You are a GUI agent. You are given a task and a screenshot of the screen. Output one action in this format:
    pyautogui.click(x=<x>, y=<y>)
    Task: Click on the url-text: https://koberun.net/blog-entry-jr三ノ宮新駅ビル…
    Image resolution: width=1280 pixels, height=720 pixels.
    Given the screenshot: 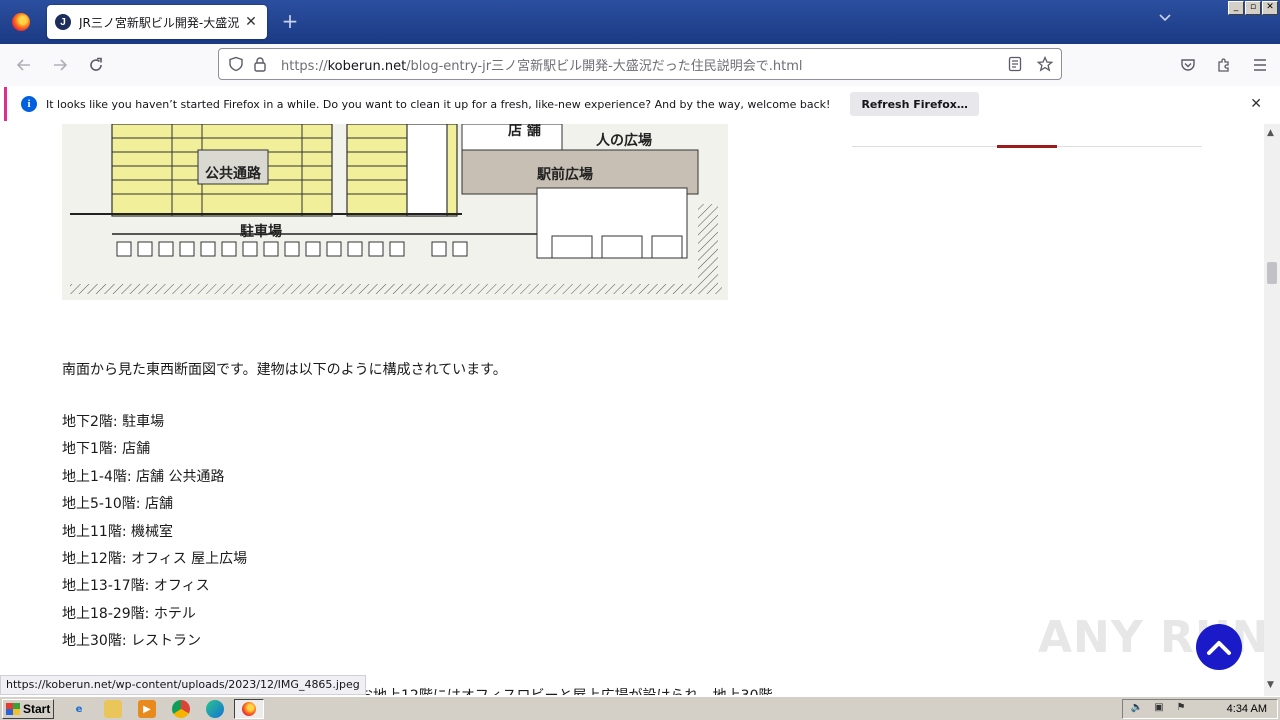 What is the action you would take?
    pyautogui.click(x=641, y=64)
    